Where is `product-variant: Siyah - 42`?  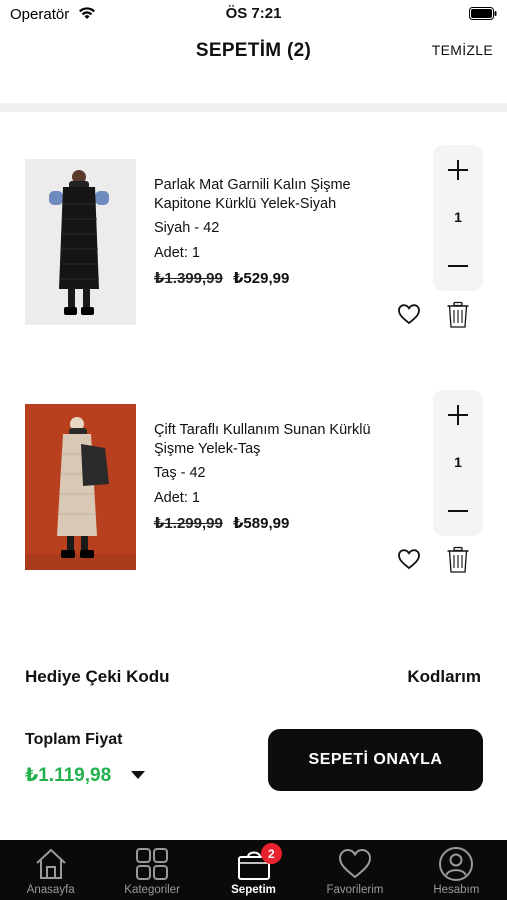 product-variant: Siyah - 42 is located at coordinates (187, 228).